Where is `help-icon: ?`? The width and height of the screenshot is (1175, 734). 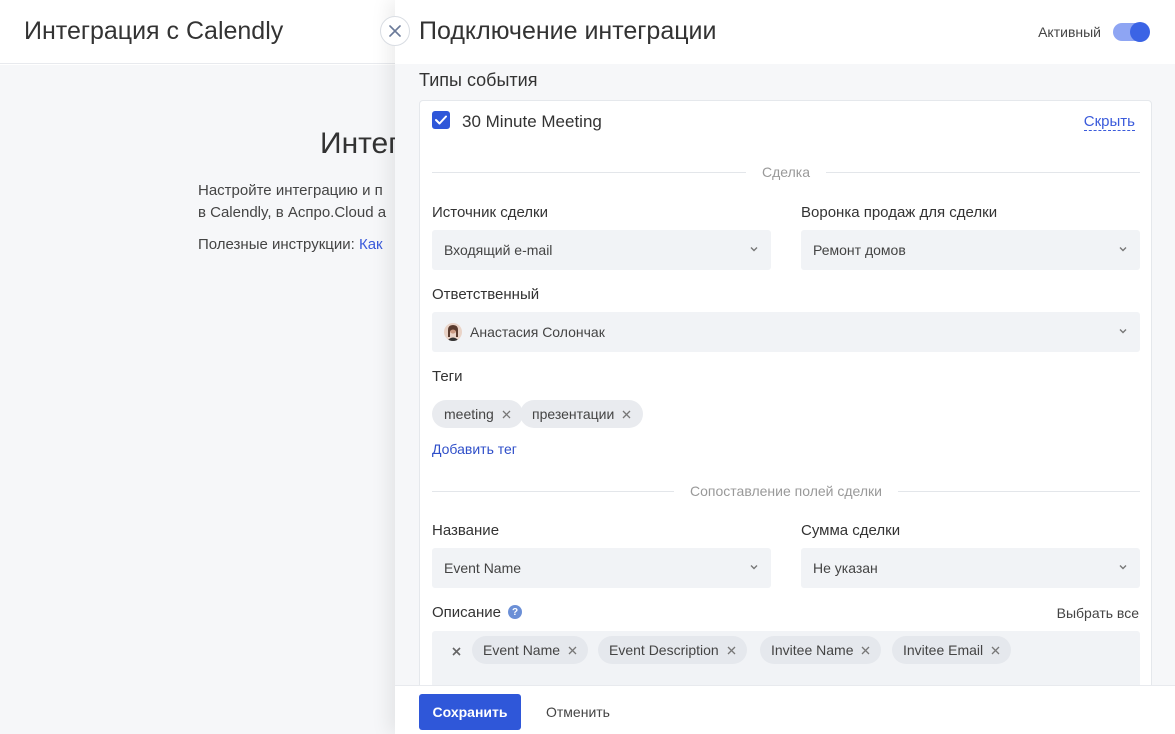 help-icon: ? is located at coordinates (515, 612).